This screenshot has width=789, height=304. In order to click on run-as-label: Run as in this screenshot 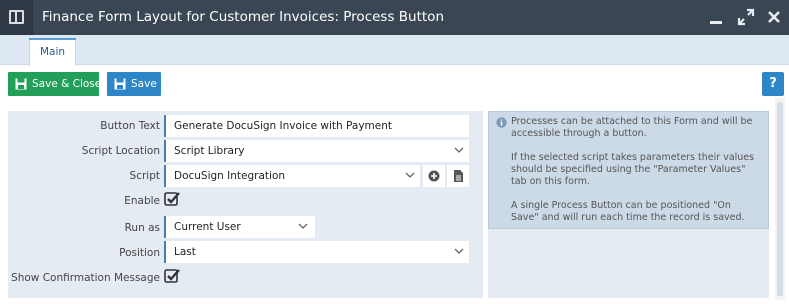, I will do `click(142, 228)`.